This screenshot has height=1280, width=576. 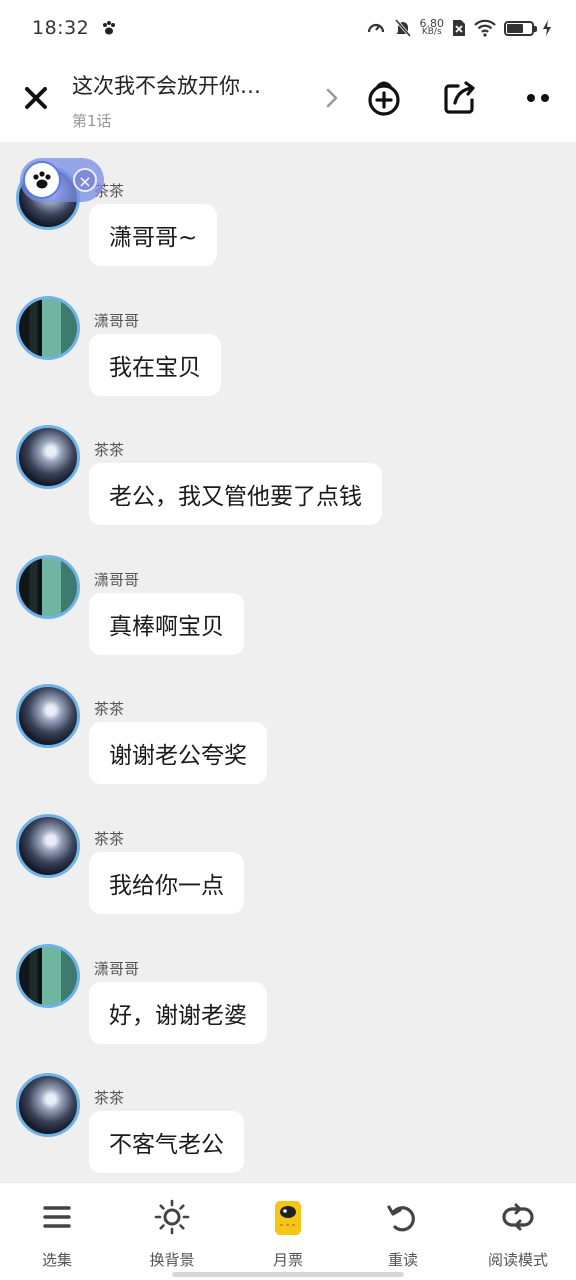 I want to click on message-bubble: 好，谢谢老婆, so click(x=178, y=1013).